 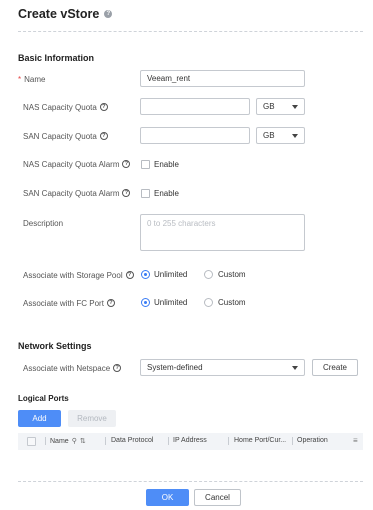 I want to click on storage-pool-custom-radio, so click(x=208, y=274).